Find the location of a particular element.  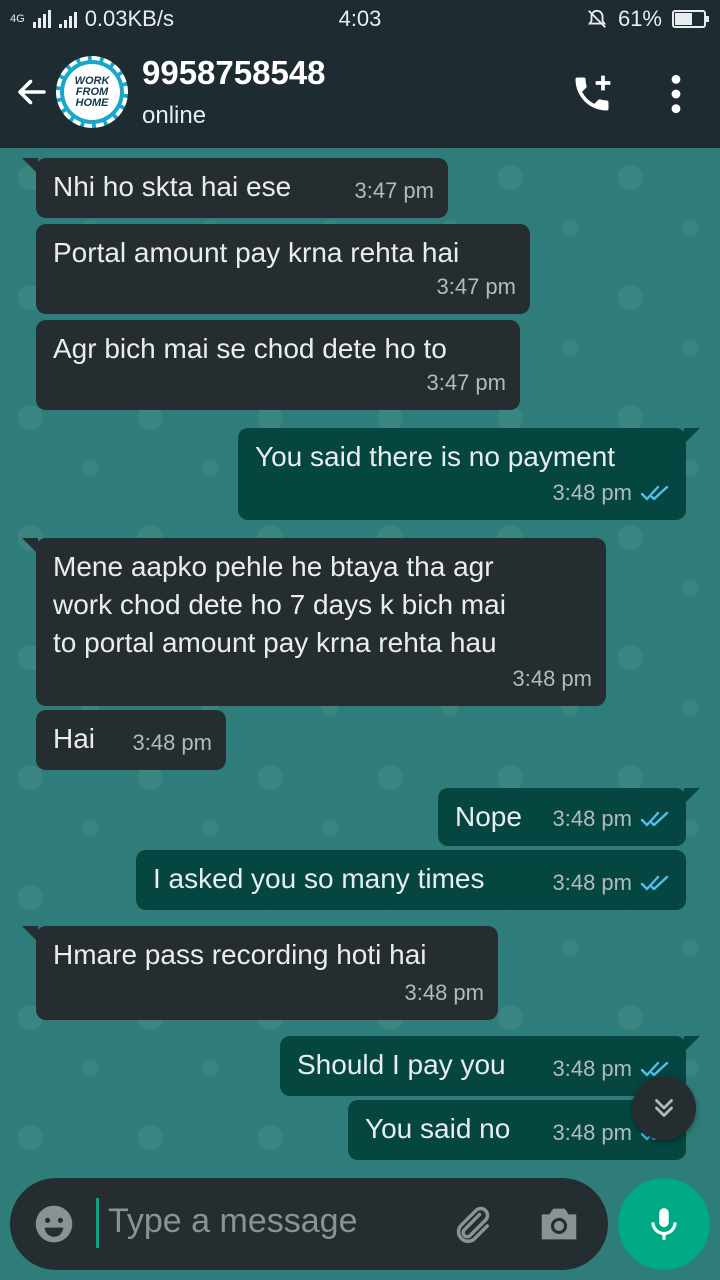

notifications-off-icon is located at coordinates (596, 18).